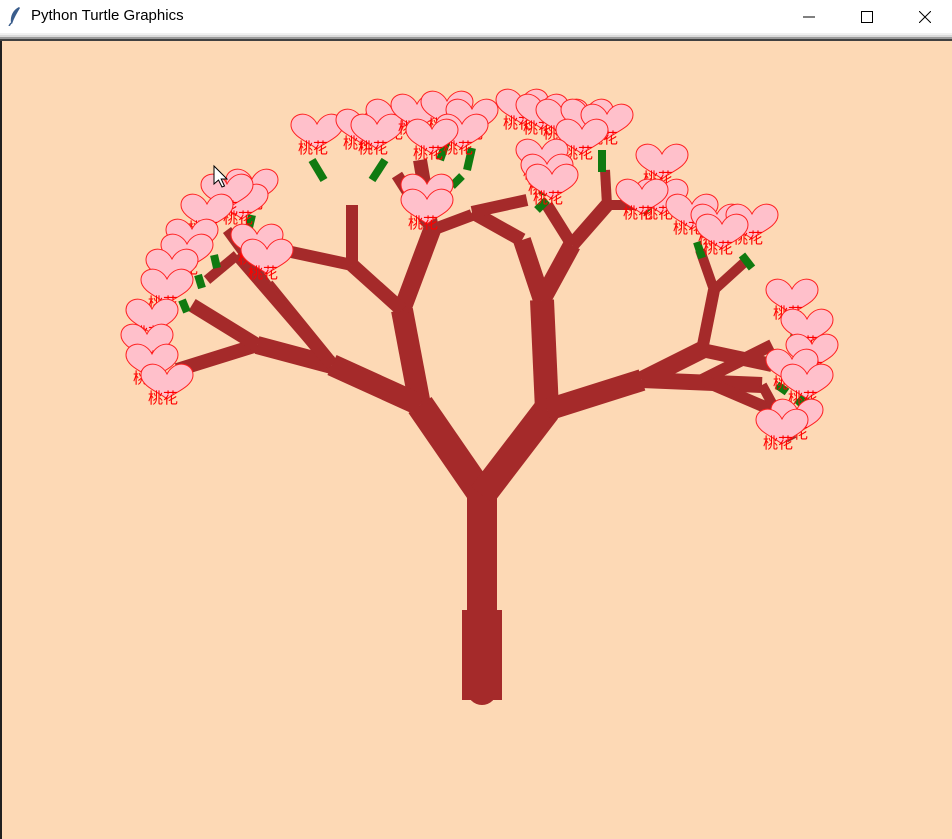 This screenshot has width=952, height=839. I want to click on minimize-icon, so click(809, 16).